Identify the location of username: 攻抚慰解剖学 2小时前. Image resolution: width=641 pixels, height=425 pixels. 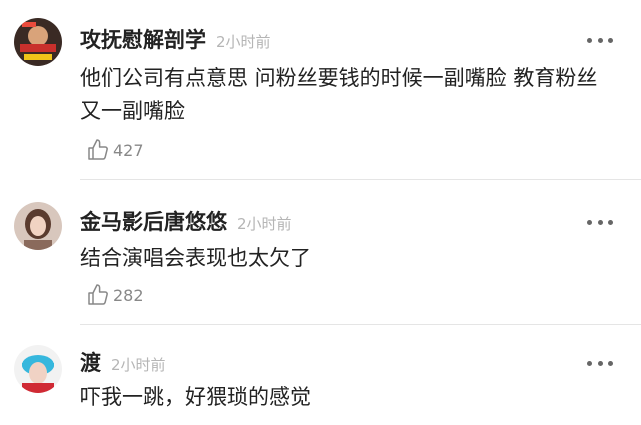
(175, 39).